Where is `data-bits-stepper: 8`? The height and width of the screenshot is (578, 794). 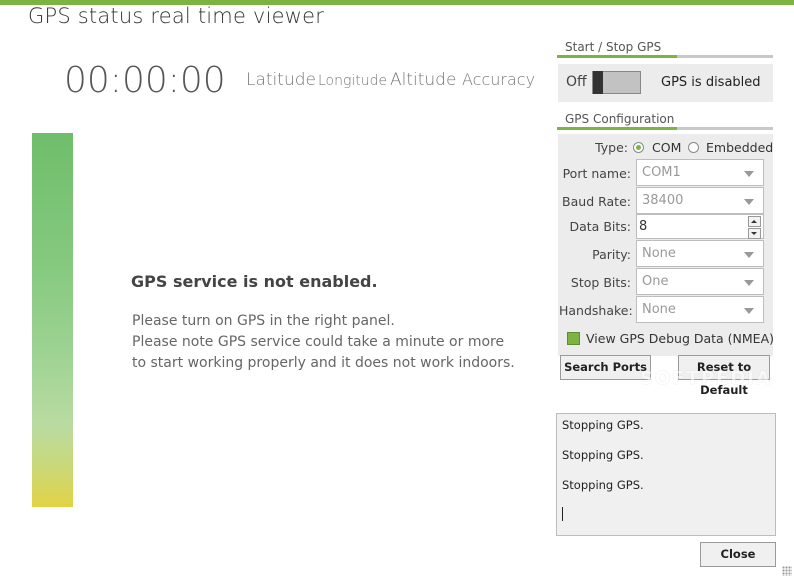 data-bits-stepper: 8 is located at coordinates (700, 226).